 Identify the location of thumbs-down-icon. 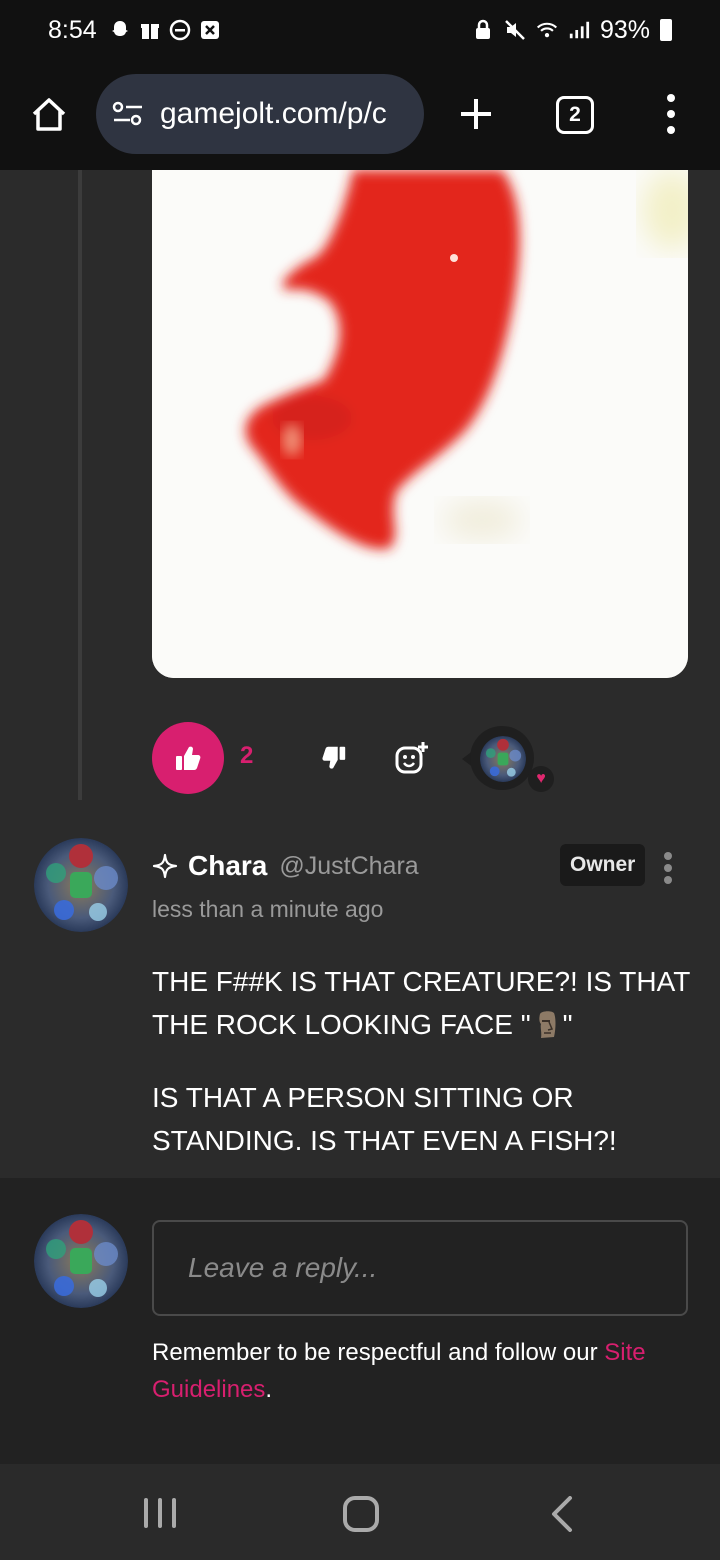
(334, 757).